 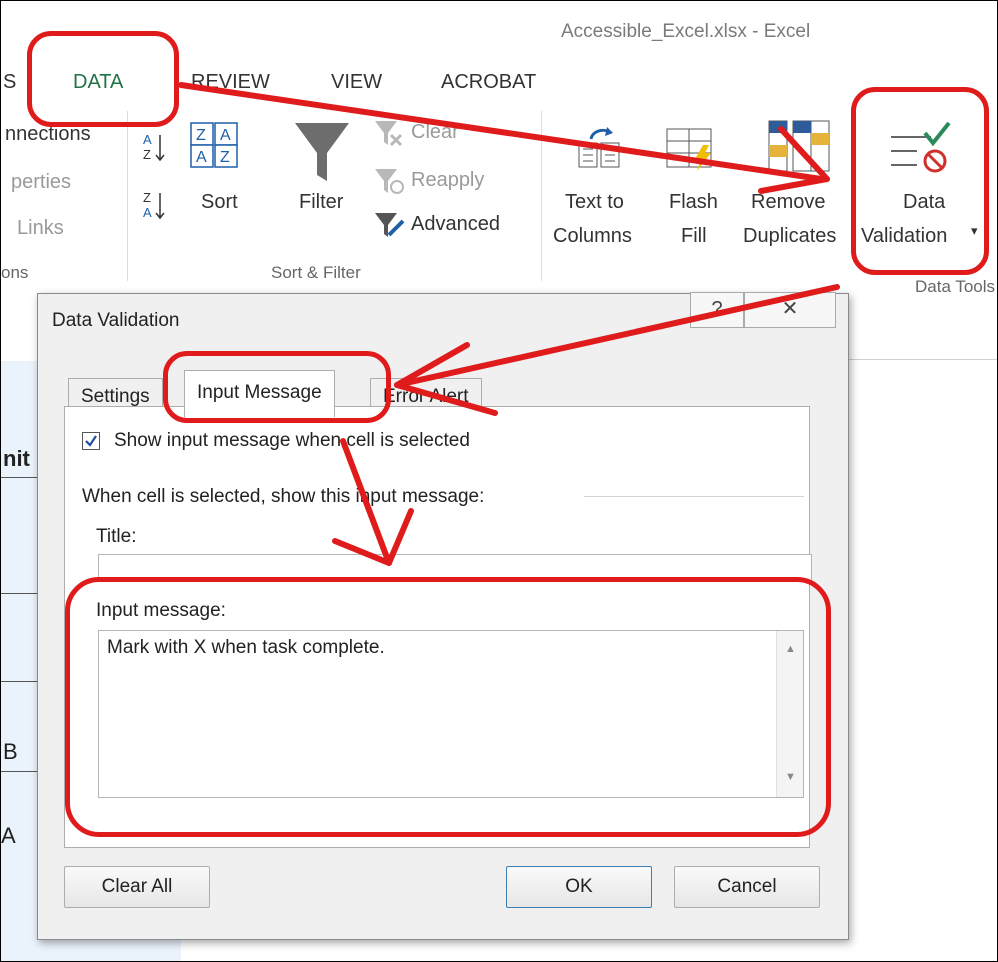 I want to click on clear-all-button: Clear All, so click(x=137, y=887).